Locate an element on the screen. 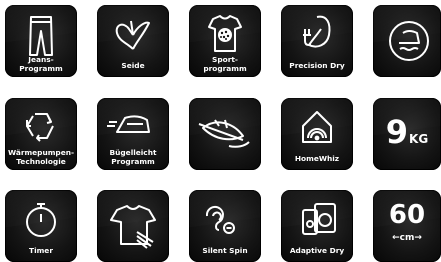 The width and height of the screenshot is (441, 262). fresh-shirt-tile is located at coordinates (133, 226).